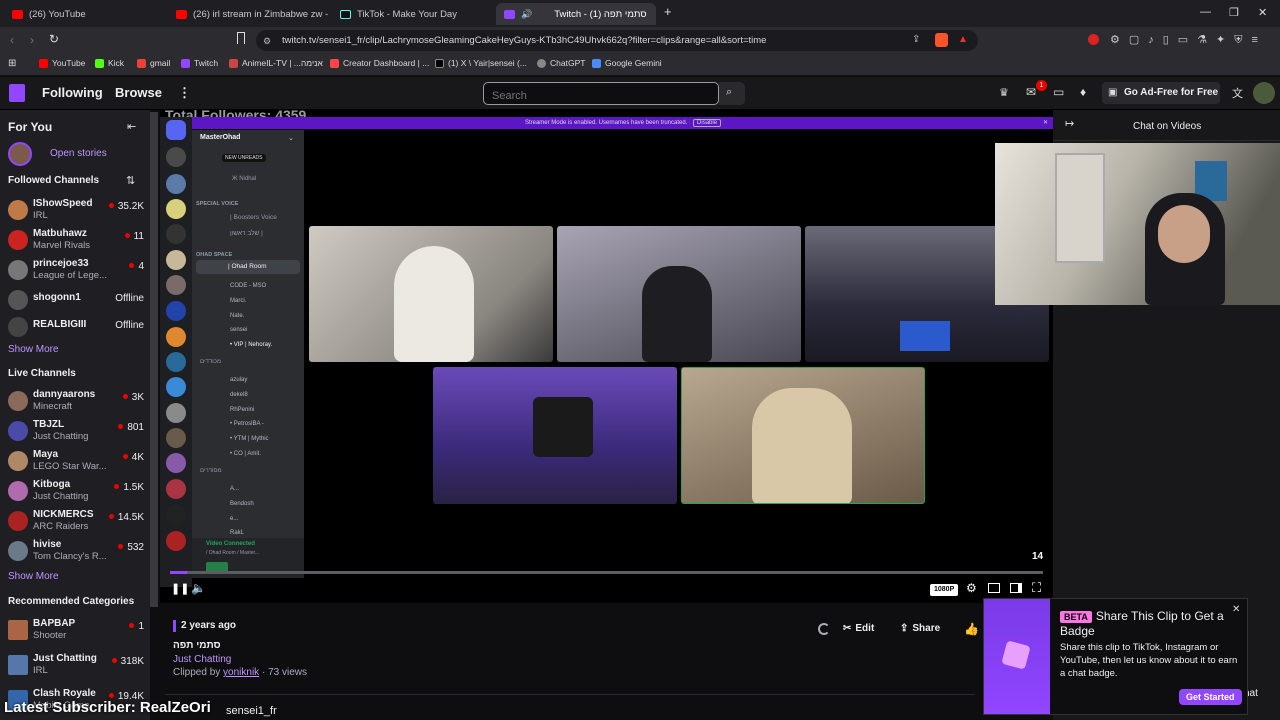 This screenshot has height=720, width=1280. Describe the element at coordinates (78, 271) in the screenshot. I see `followed-channel: princejoe33 League of Lege... 4` at that location.